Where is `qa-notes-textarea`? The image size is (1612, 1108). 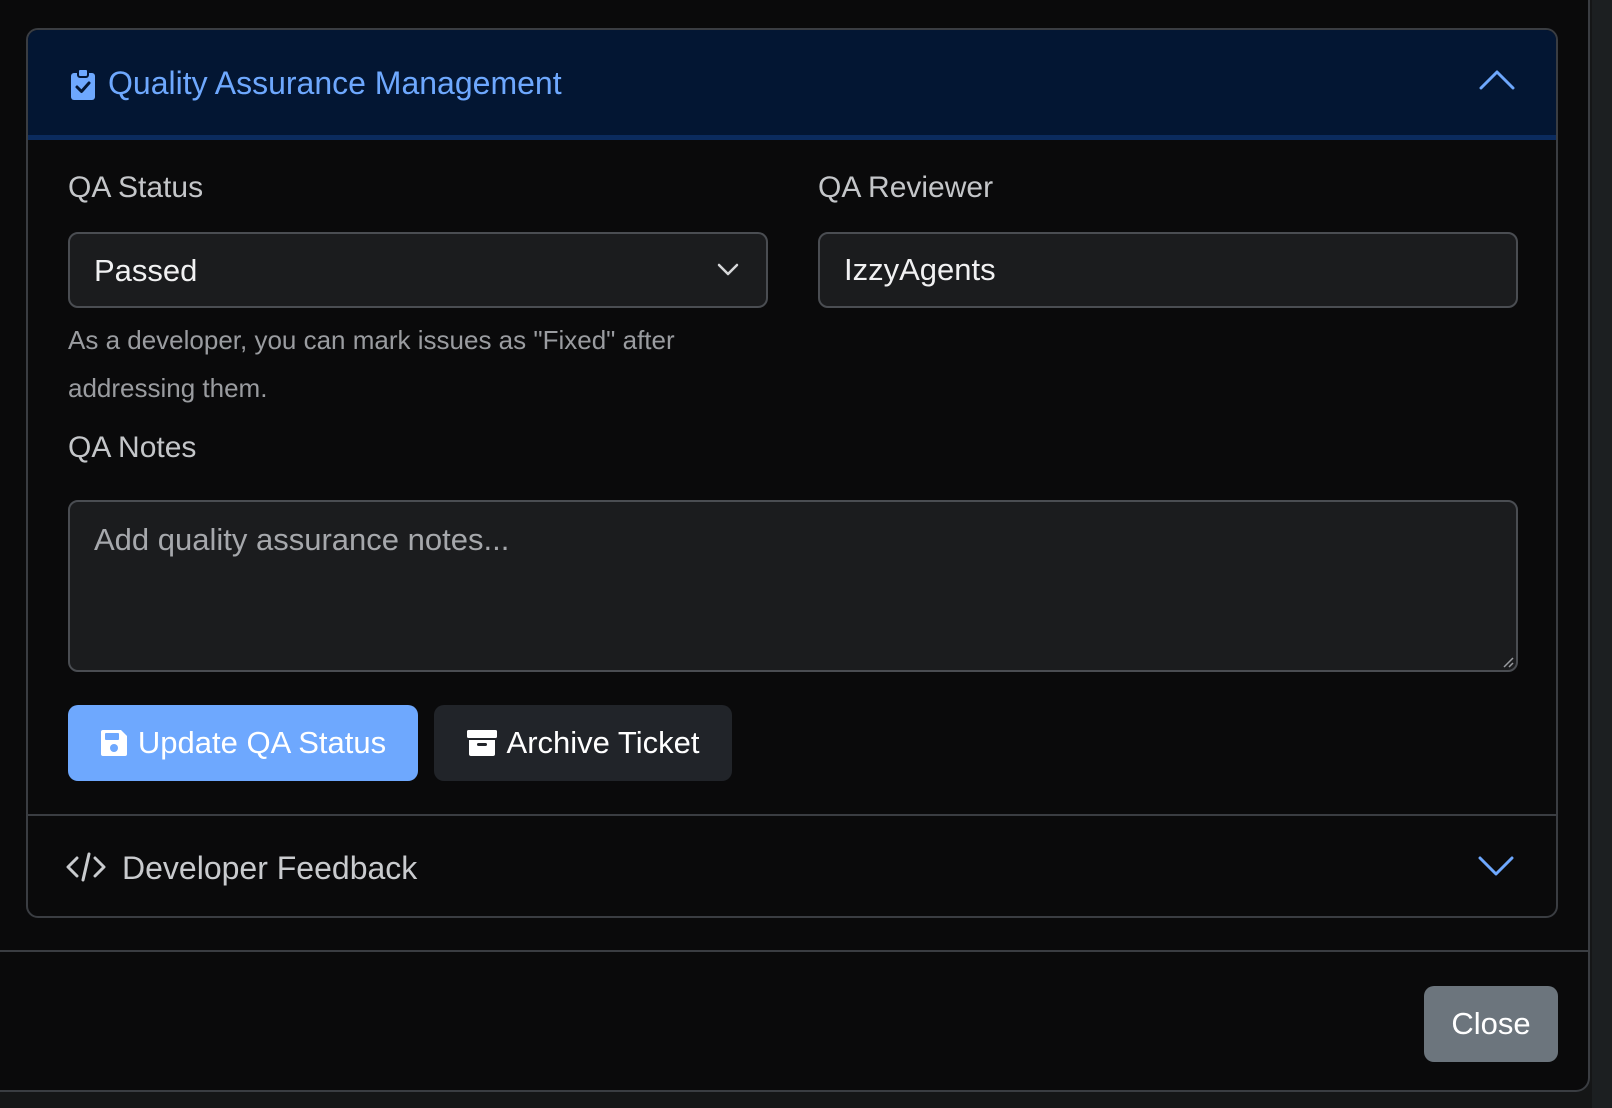 qa-notes-textarea is located at coordinates (793, 586).